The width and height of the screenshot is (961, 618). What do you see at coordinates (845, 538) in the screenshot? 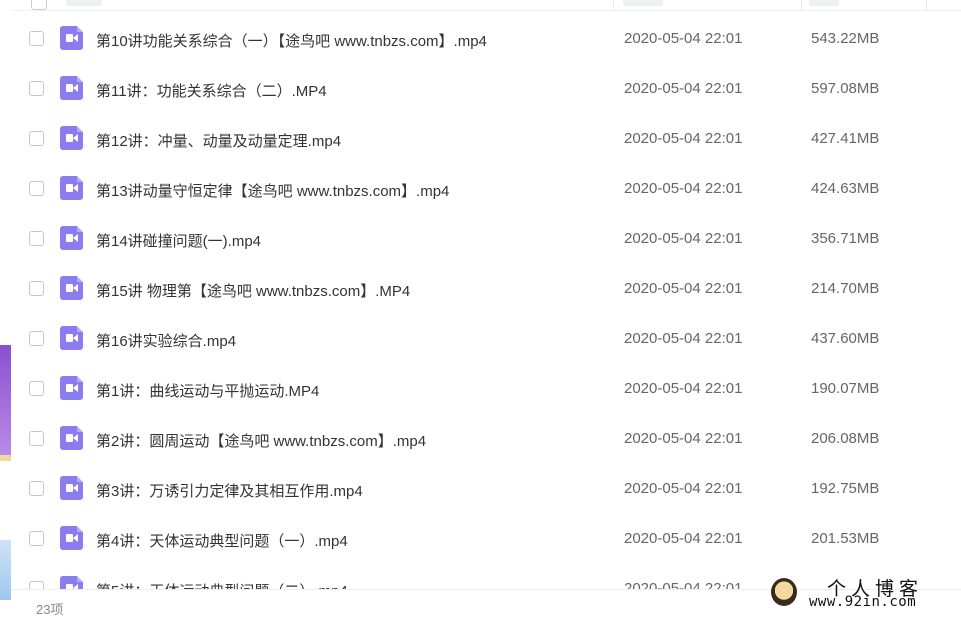
I see `file-size: 201.53MB` at bounding box center [845, 538].